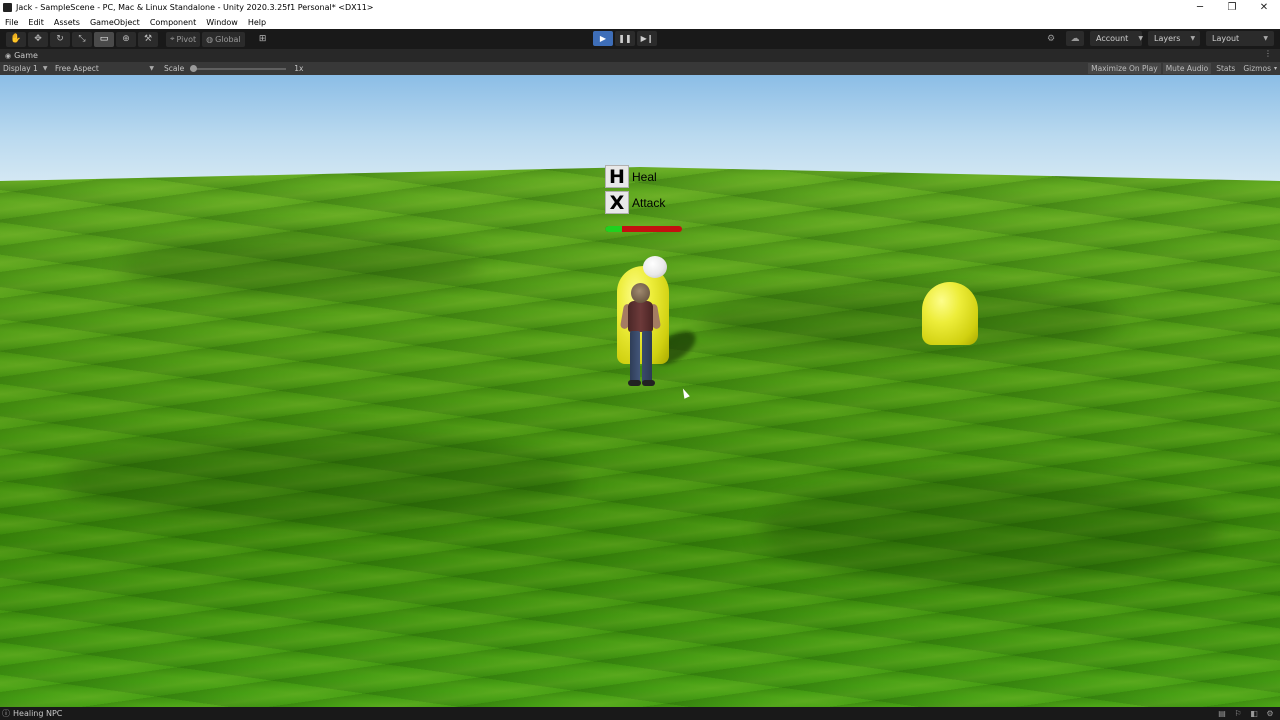  Describe the element at coordinates (631, 176) in the screenshot. I see `heal-action: H Heal` at that location.